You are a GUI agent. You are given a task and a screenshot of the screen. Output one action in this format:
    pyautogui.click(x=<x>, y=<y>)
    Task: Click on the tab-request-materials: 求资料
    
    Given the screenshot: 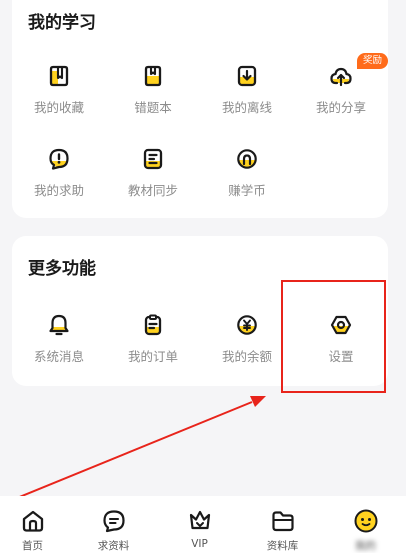 What is the action you would take?
    pyautogui.click(x=113, y=530)
    